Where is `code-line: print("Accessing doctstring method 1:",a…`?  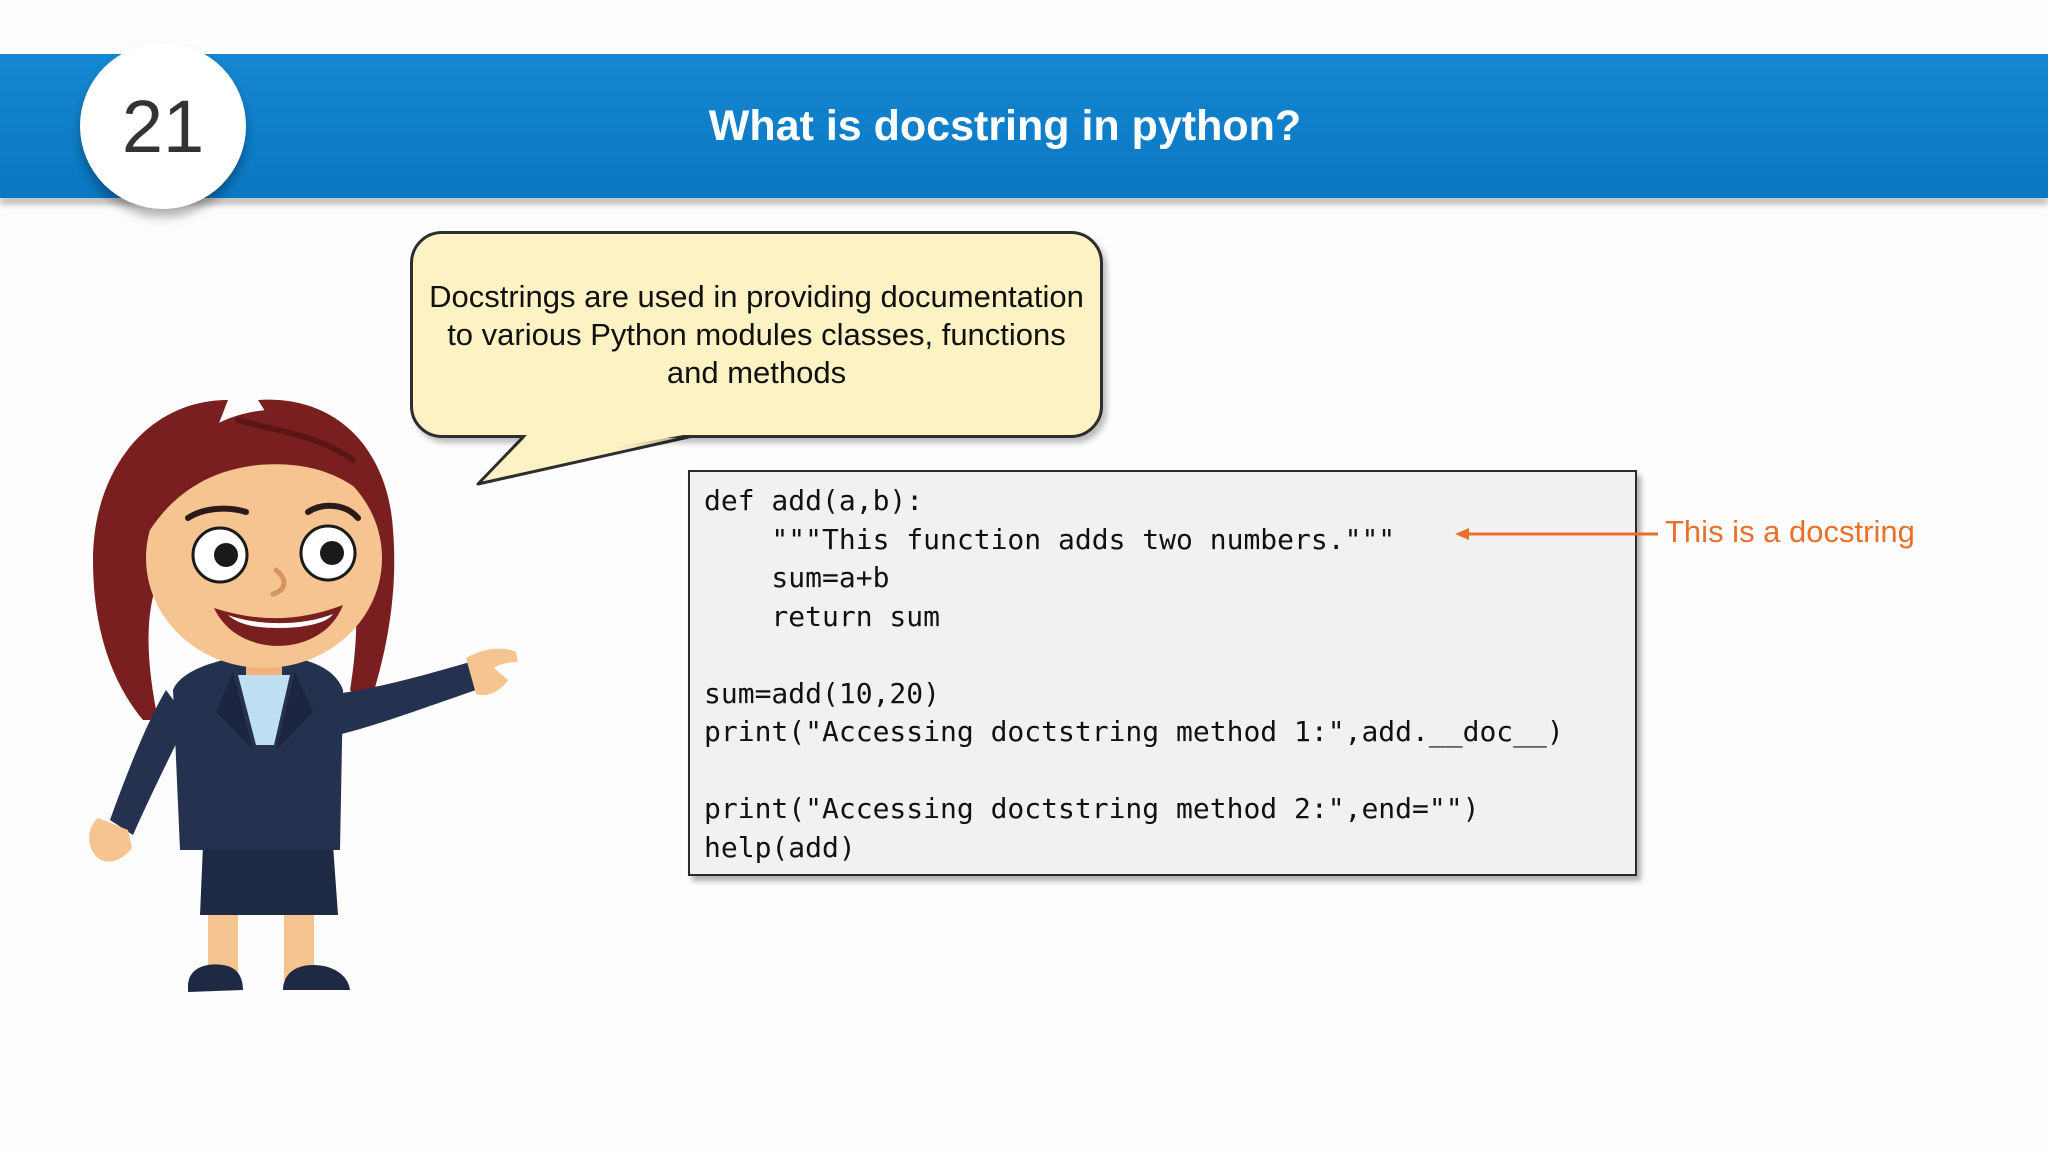 code-line: print("Accessing doctstring method 1:",a… is located at coordinates (1134, 731).